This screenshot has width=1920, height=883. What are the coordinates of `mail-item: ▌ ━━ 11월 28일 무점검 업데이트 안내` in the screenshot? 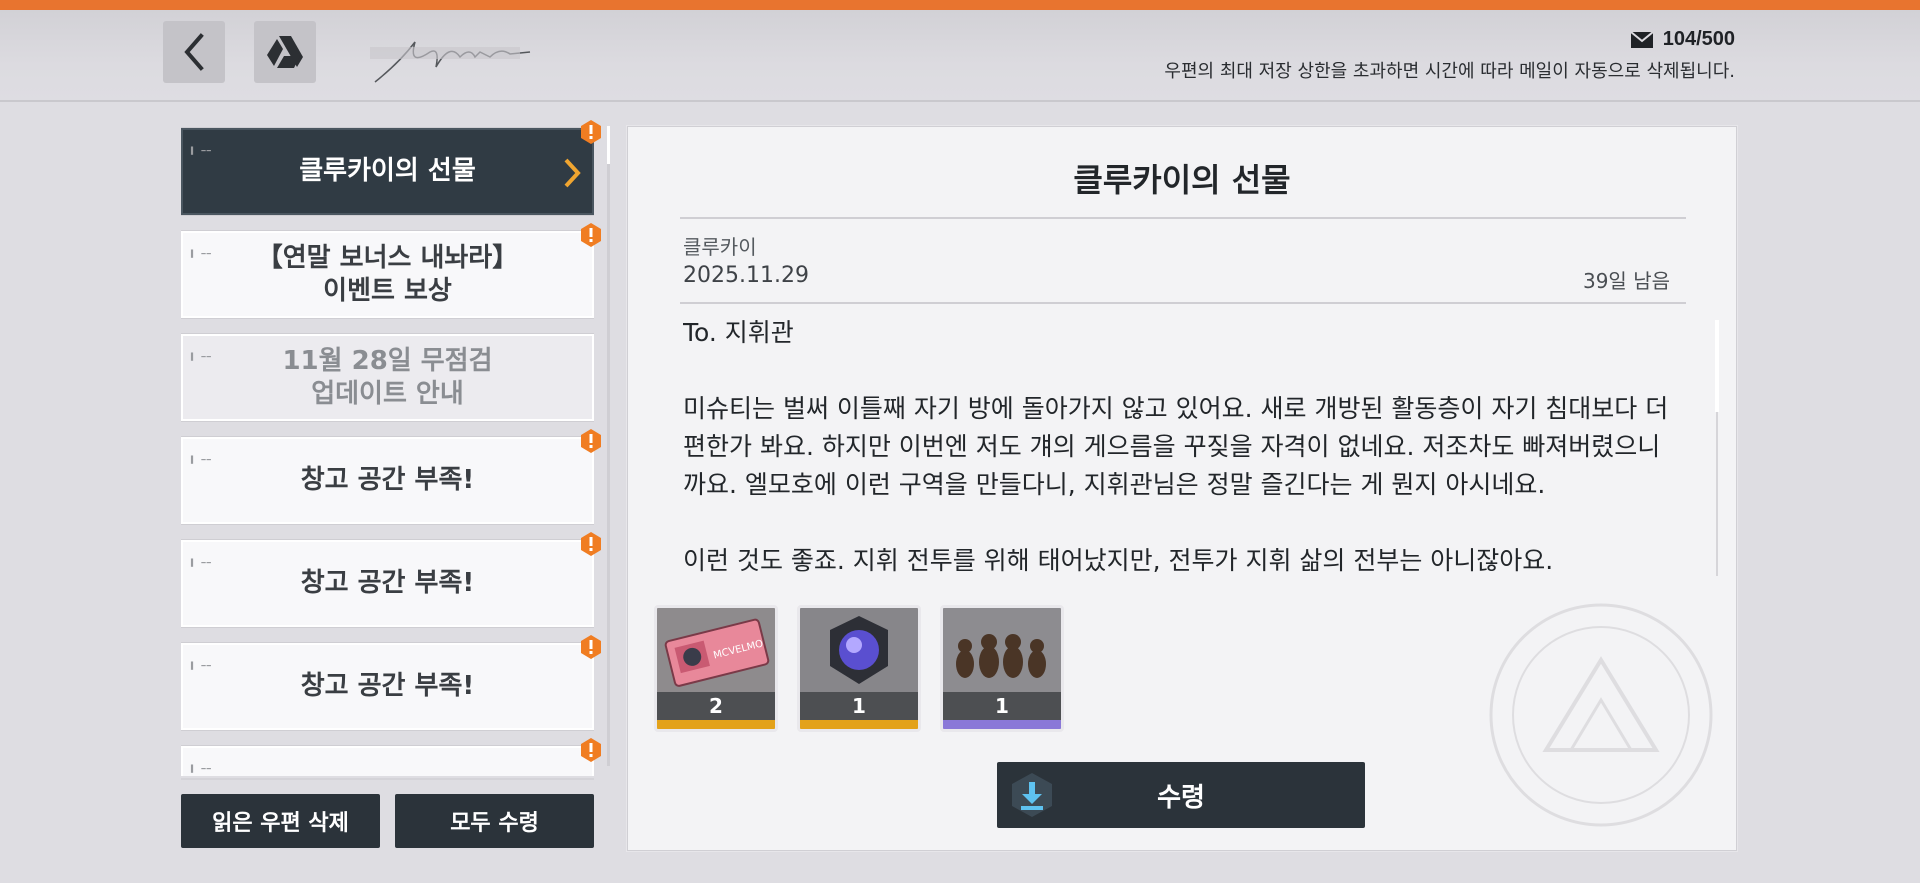 It's located at (387, 377).